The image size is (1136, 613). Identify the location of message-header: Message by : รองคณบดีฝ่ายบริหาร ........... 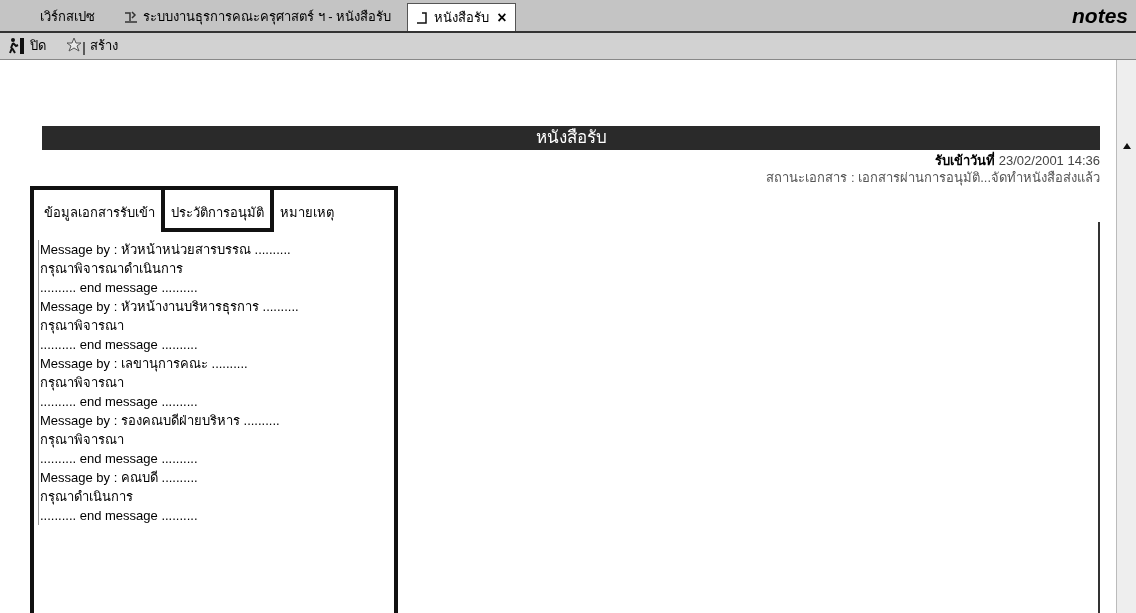
(160, 421).